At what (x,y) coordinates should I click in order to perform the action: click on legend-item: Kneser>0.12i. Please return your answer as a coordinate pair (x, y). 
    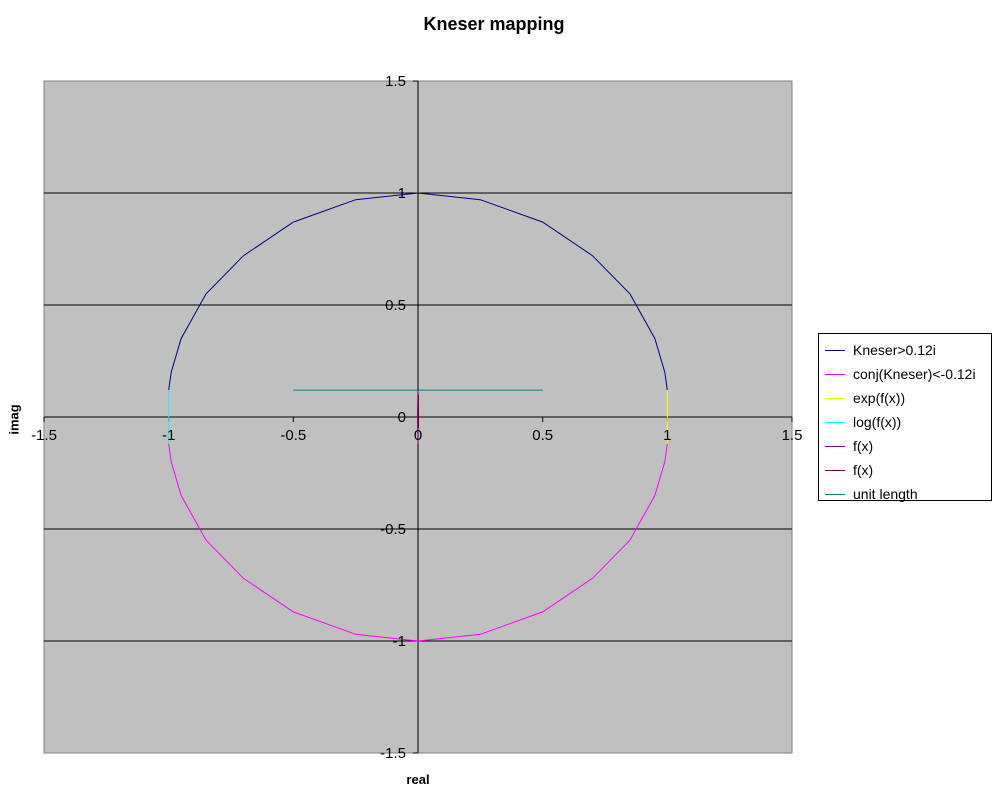
    Looking at the image, I should click on (905, 350).